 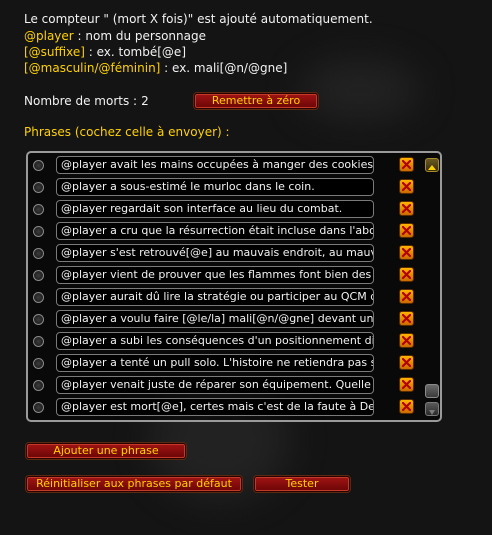 What do you see at coordinates (49, 36) in the screenshot?
I see `token-player: @player` at bounding box center [49, 36].